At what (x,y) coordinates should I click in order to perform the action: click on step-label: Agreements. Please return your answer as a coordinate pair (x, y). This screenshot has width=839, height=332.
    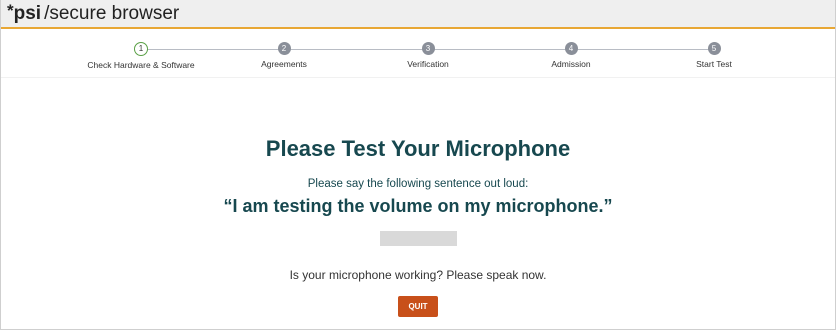
    Looking at the image, I should click on (284, 64).